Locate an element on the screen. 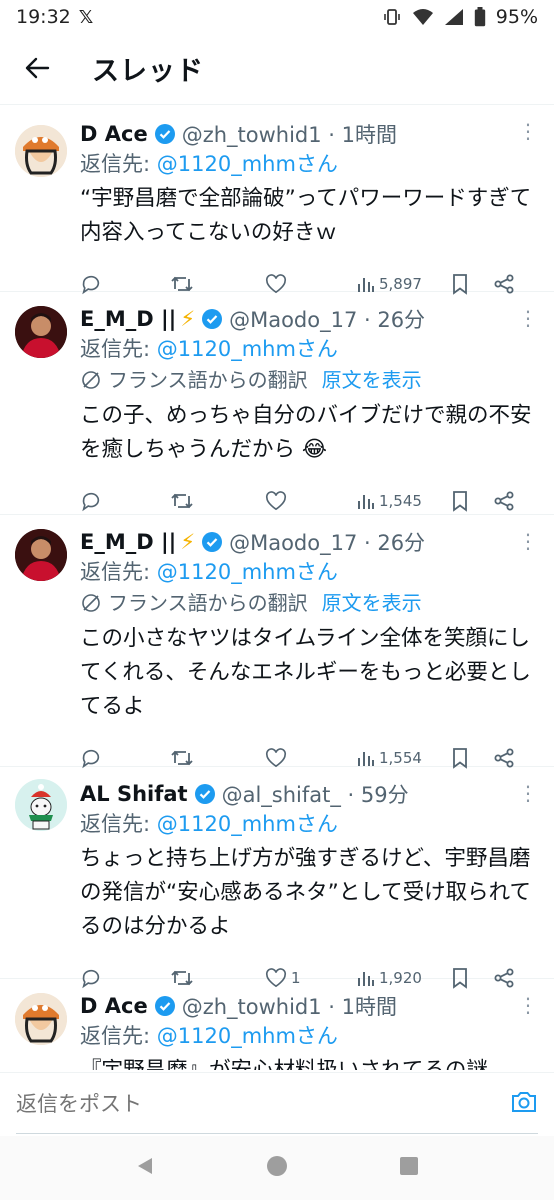 The image size is (554, 1200). views-chart-icon is located at coordinates (366, 285).